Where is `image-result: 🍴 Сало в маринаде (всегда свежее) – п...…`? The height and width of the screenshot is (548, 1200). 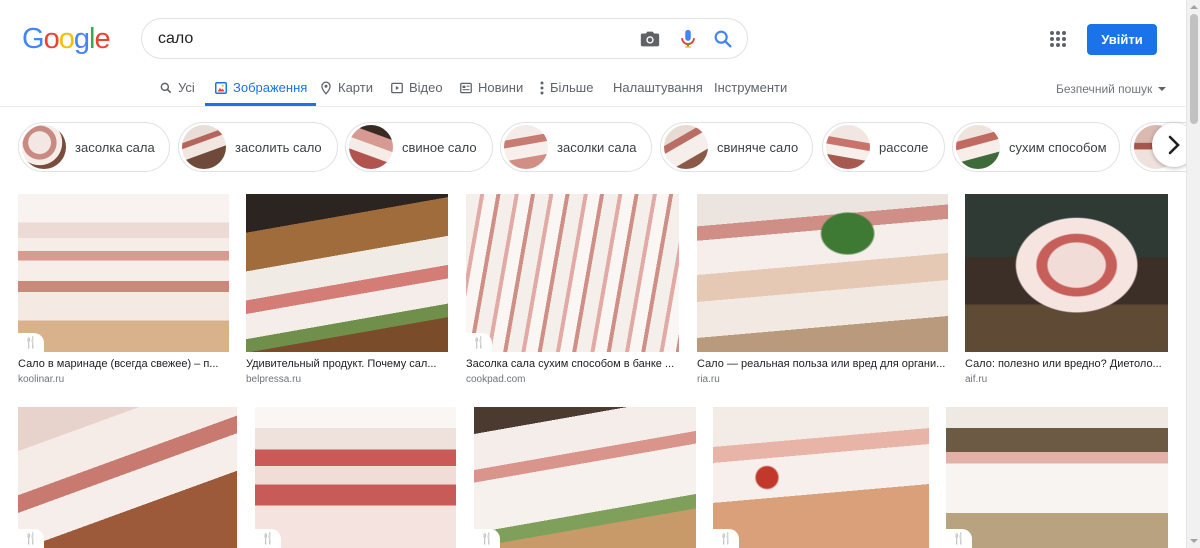 image-result: 🍴 Сало в маринаде (всегда свежее) – п...… is located at coordinates (123, 289).